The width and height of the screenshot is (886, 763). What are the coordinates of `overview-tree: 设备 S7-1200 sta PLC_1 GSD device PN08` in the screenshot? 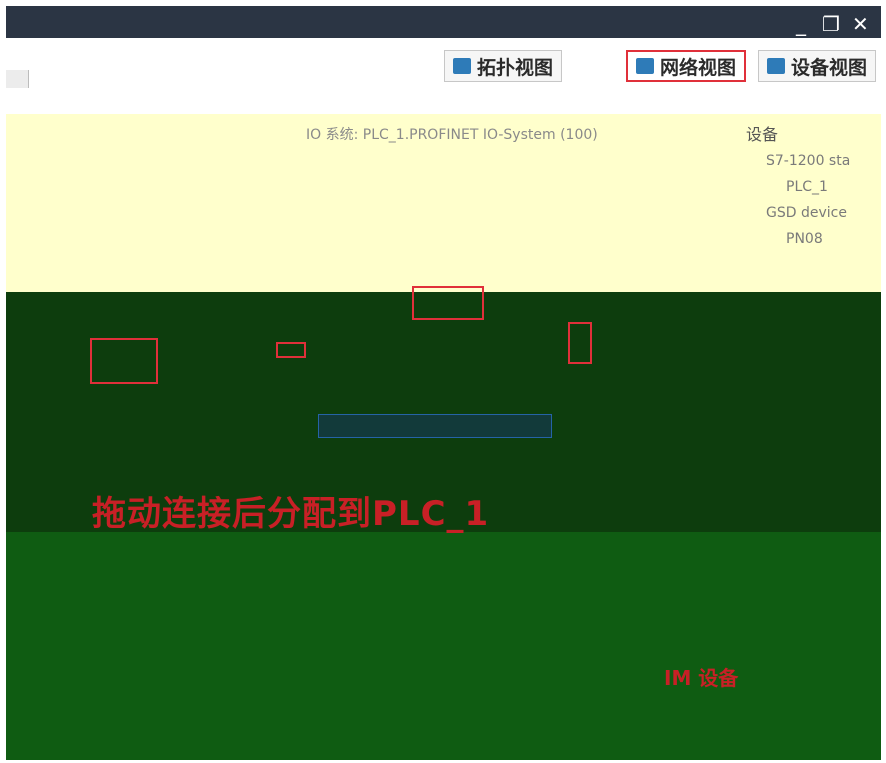 It's located at (798, 187).